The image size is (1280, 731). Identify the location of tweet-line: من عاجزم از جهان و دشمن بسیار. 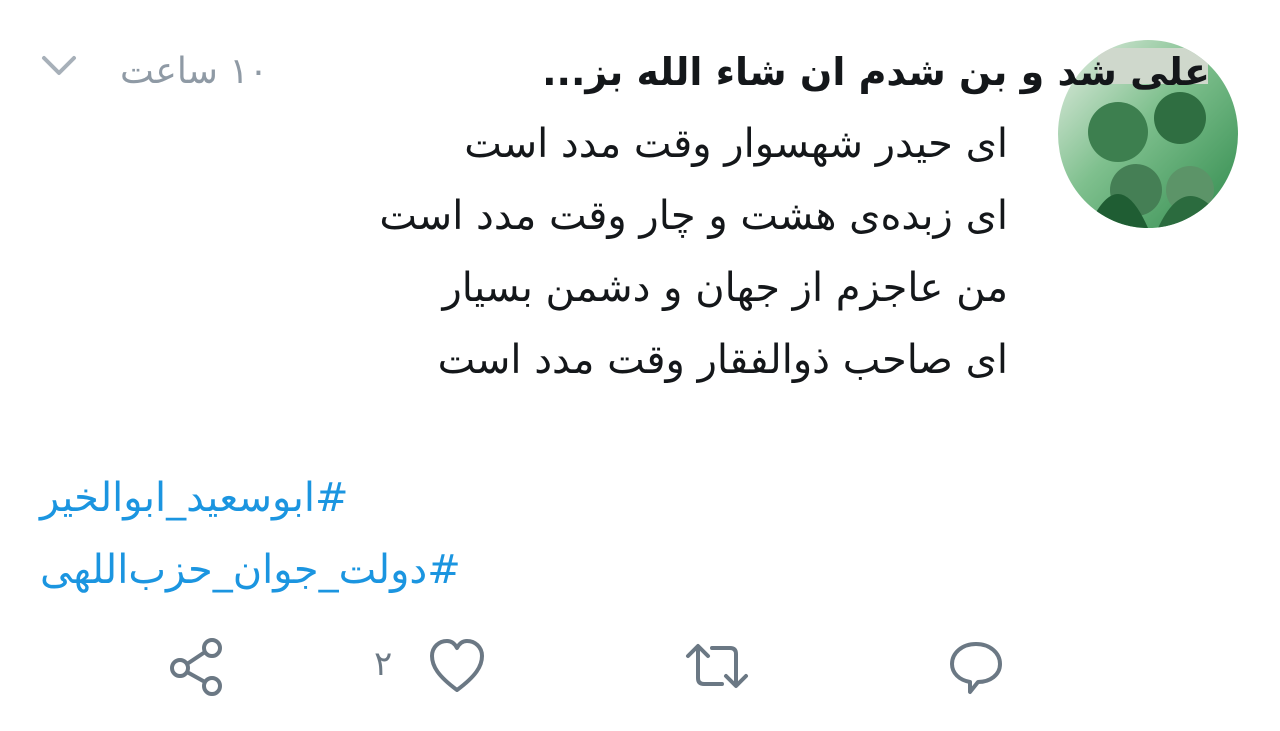
(725, 288).